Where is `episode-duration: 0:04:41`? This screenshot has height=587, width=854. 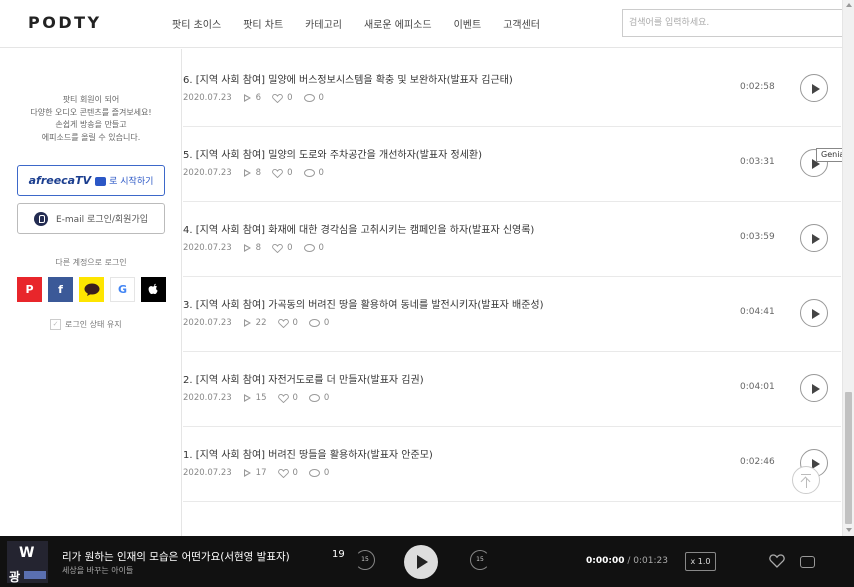 episode-duration: 0:04:41 is located at coordinates (757, 312).